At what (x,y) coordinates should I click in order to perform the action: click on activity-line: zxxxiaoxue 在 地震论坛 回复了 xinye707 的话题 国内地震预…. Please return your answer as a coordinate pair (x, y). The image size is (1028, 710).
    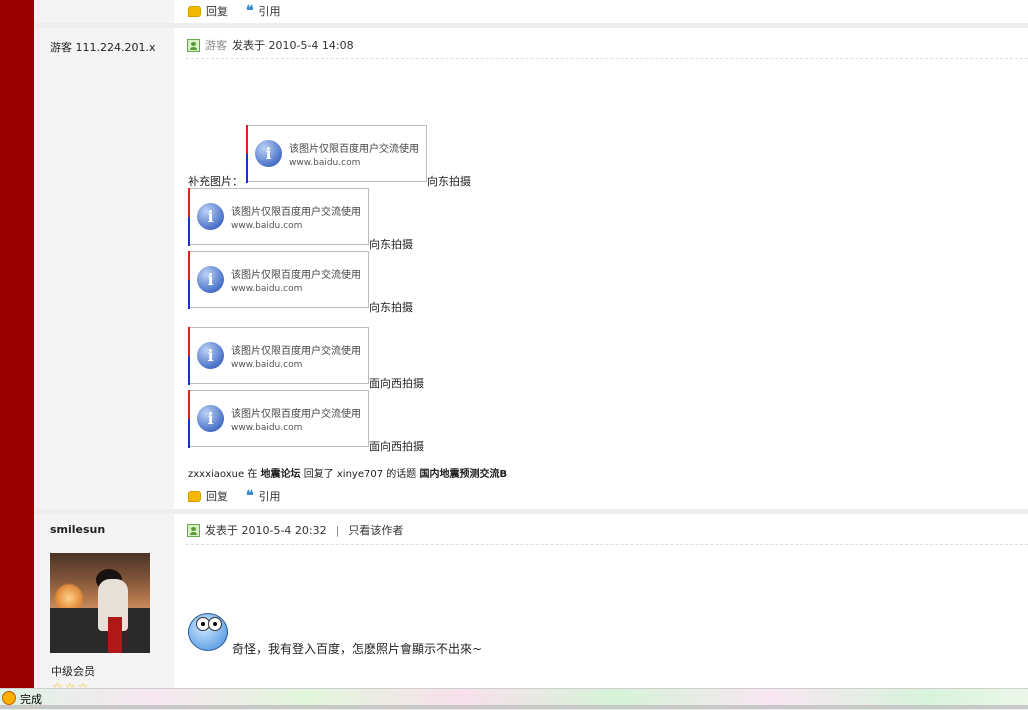
    Looking at the image, I should click on (347, 472).